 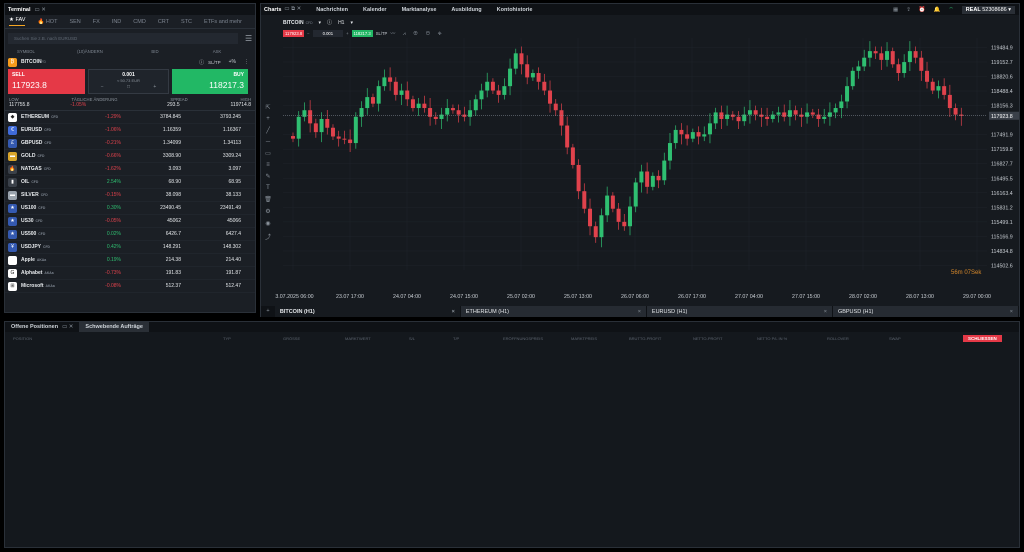 What do you see at coordinates (725, 338) in the screenshot?
I see `column-header: NETTO-PROFIT` at bounding box center [725, 338].